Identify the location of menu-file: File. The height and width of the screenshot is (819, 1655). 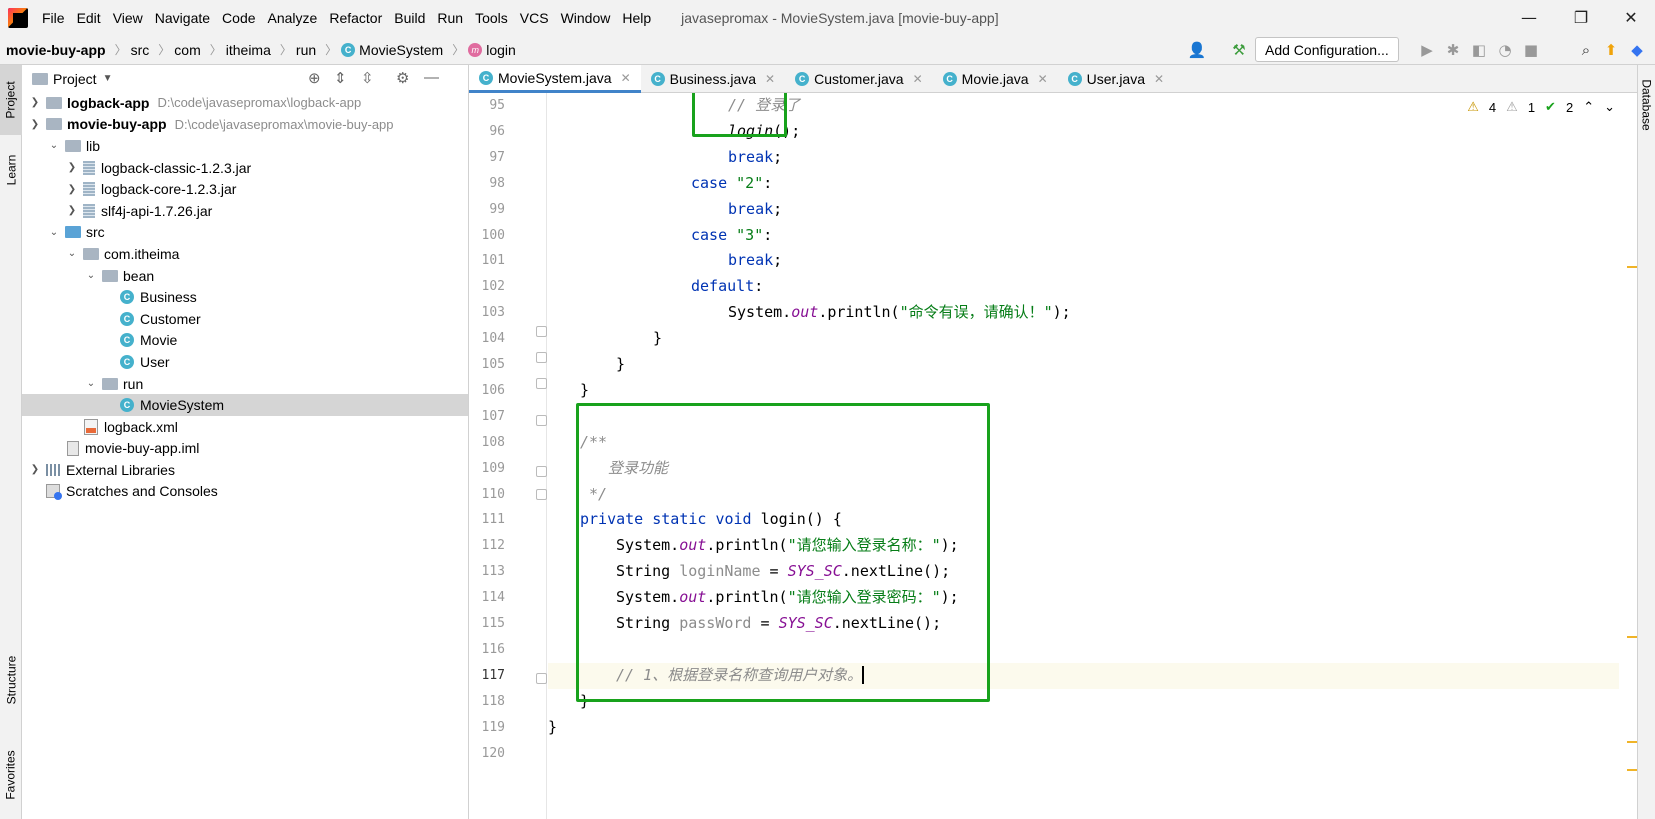
(53, 18).